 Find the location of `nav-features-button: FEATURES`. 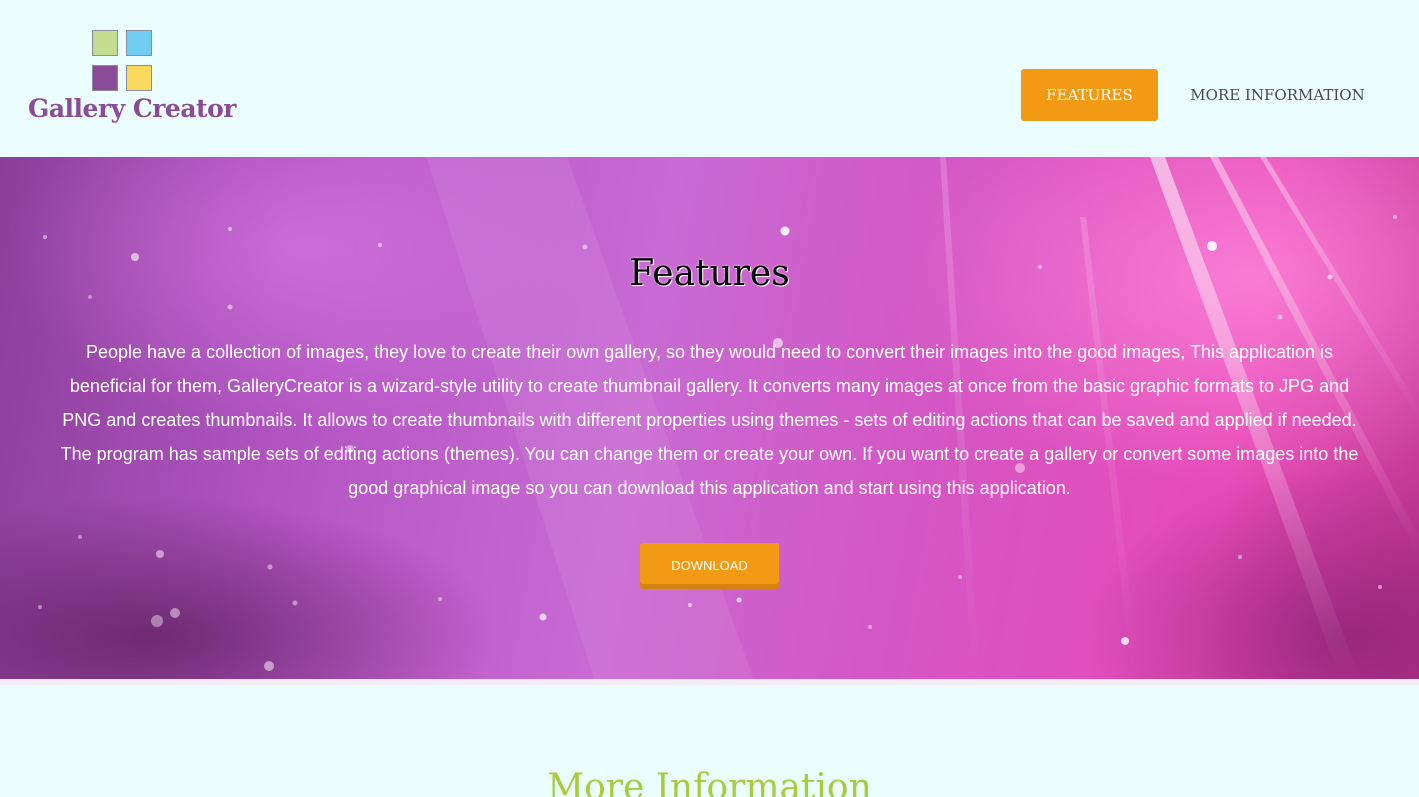

nav-features-button: FEATURES is located at coordinates (1089, 95).